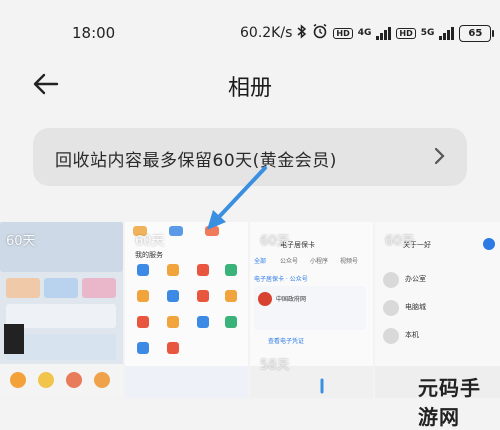 This screenshot has width=500, height=430. What do you see at coordinates (449, 402) in the screenshot?
I see `site-watermark: 元码手游网` at bounding box center [449, 402].